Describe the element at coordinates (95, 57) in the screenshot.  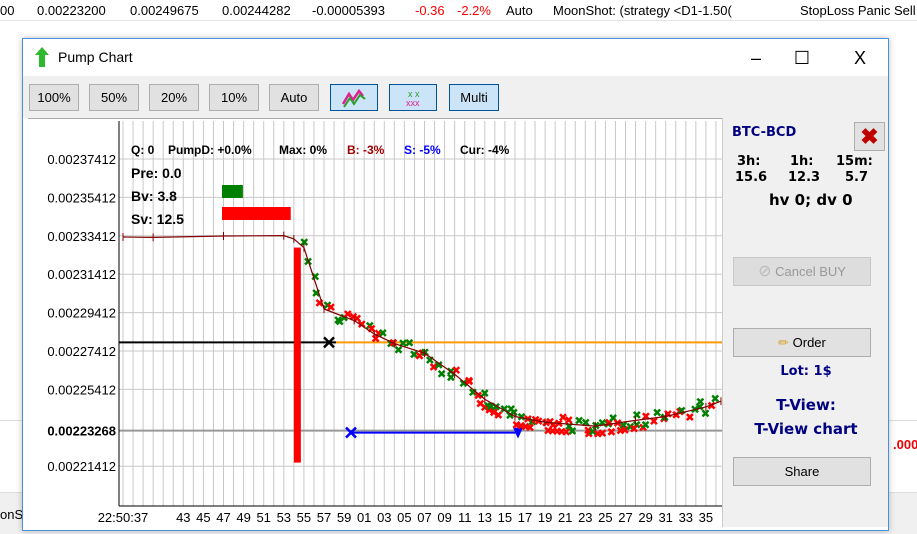
I see `window-title: Pump Chart` at that location.